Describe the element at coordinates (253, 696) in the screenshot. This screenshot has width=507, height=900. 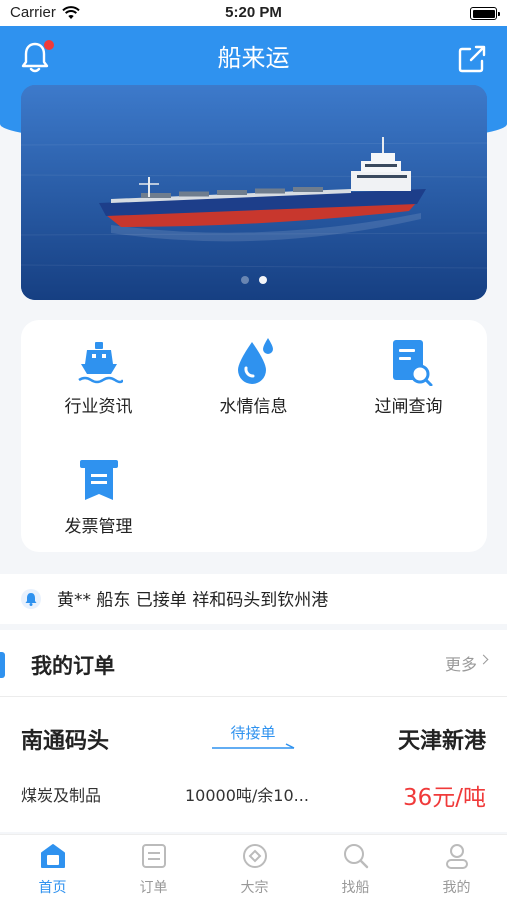
I see `divider` at that location.